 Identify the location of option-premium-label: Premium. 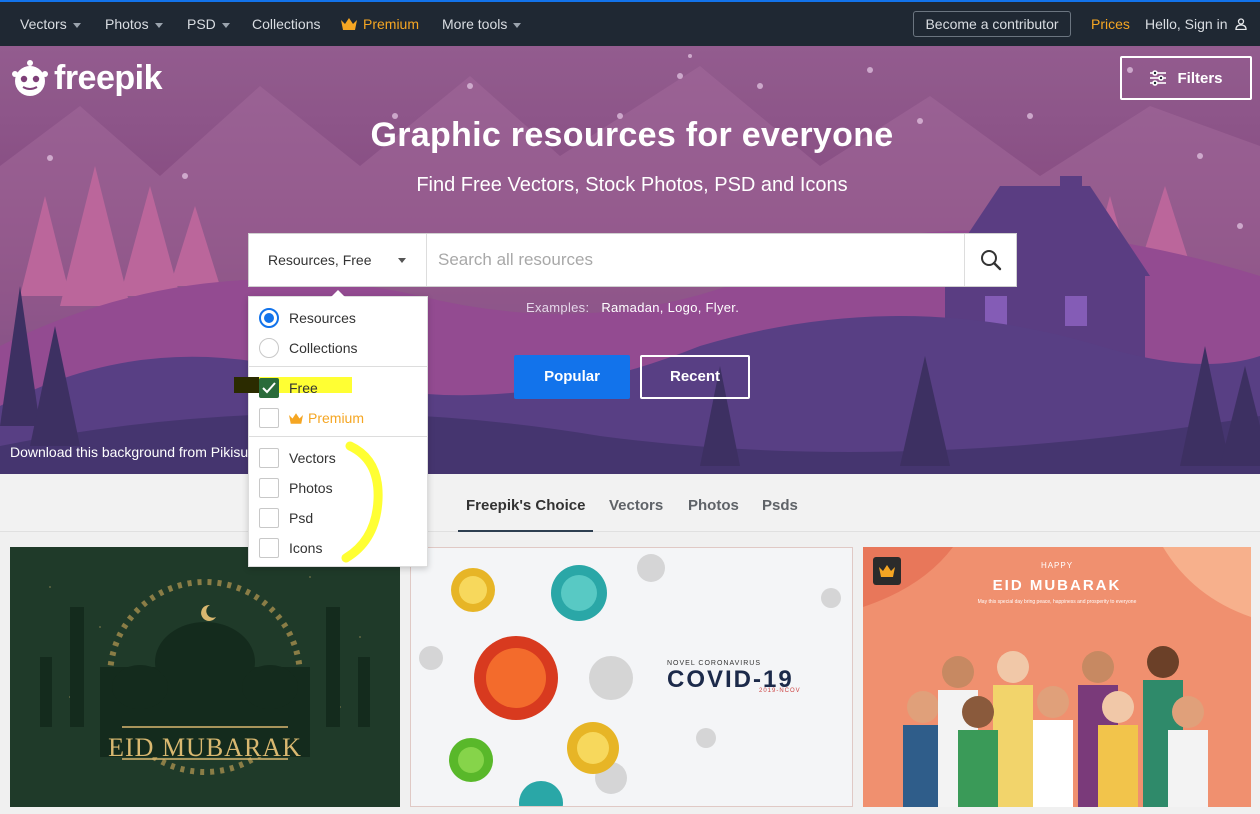
(336, 418).